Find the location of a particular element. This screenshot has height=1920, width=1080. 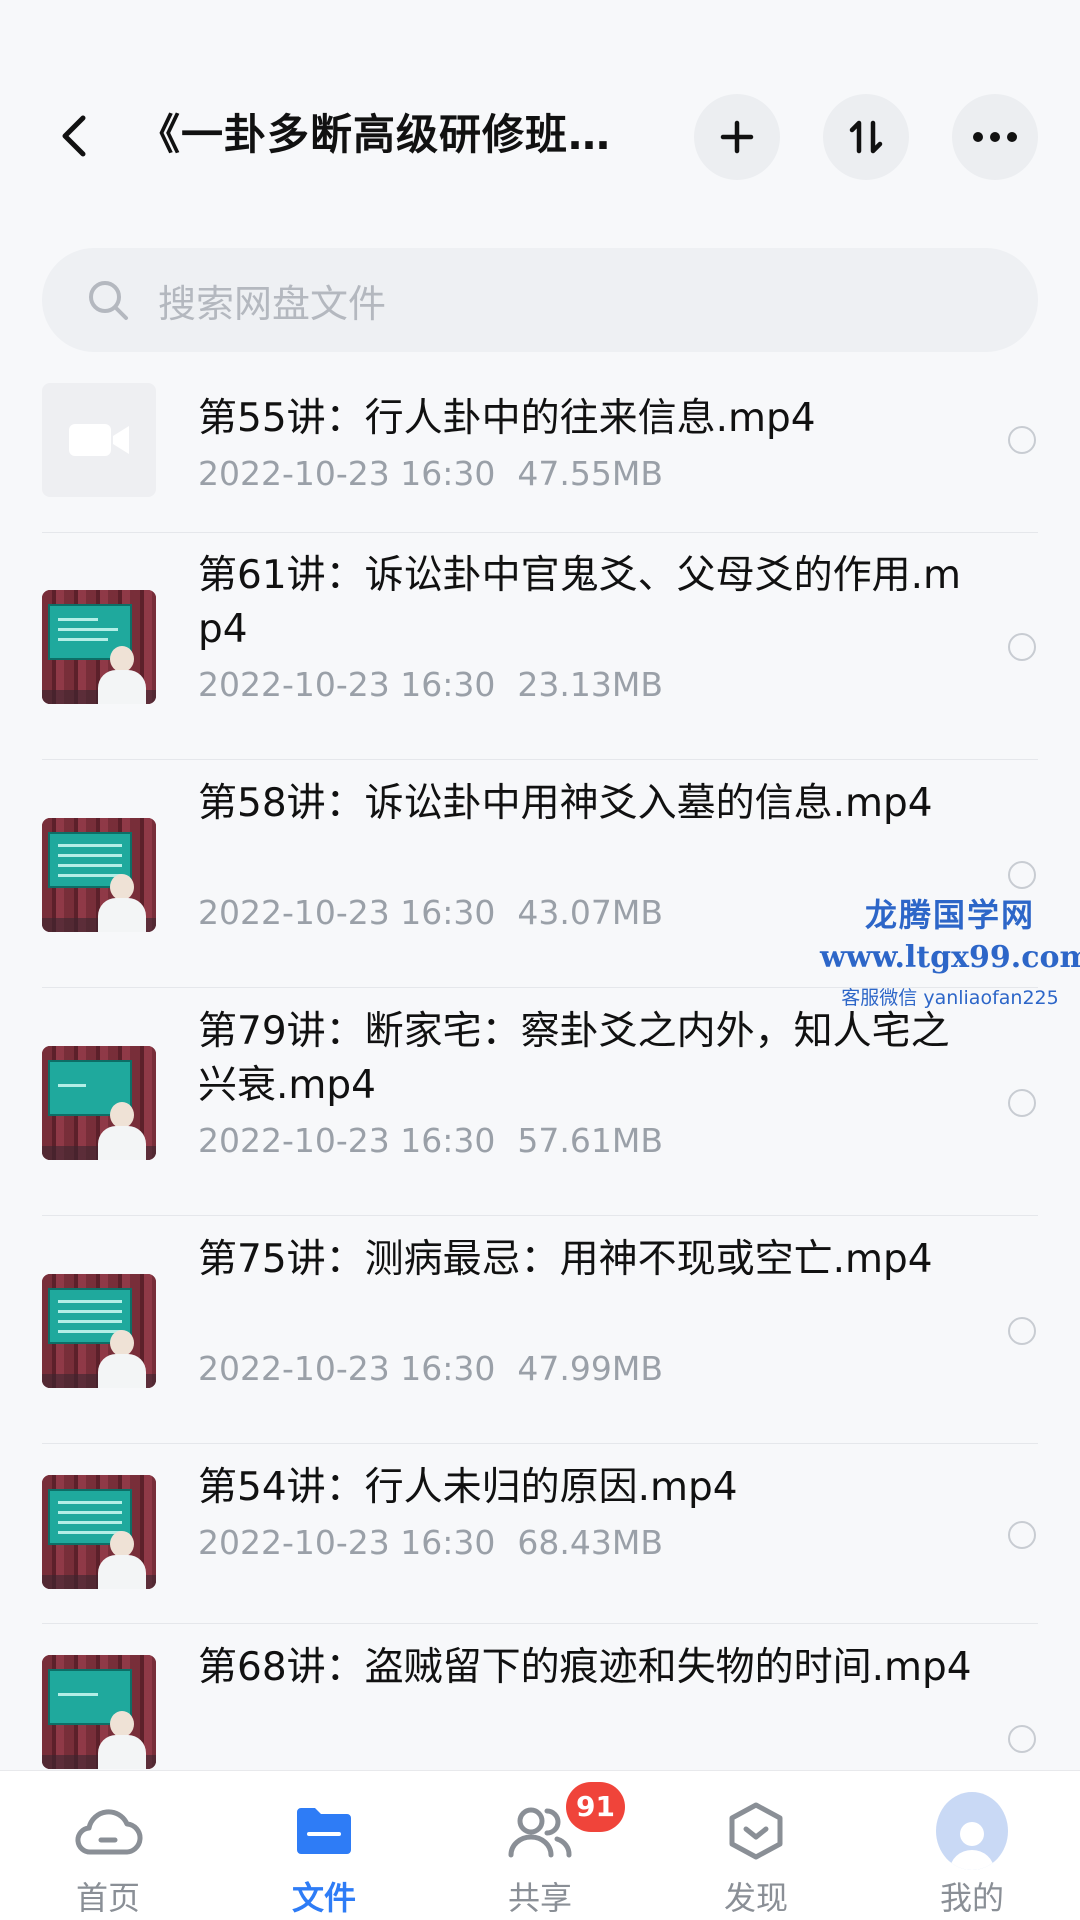

share-notification-badge: 91 is located at coordinates (595, 1807).